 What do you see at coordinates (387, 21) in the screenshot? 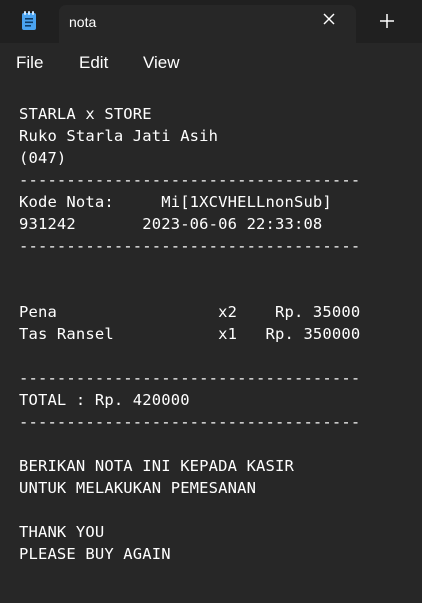
I see `plus-icon` at bounding box center [387, 21].